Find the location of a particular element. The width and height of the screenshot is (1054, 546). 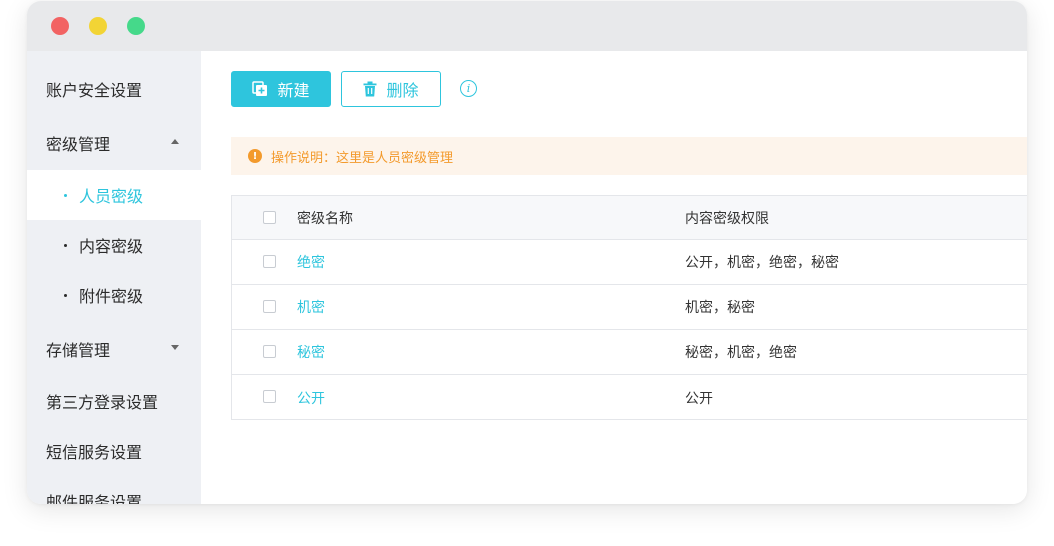

sidebar-subitem-label: 人员密级 is located at coordinates (111, 196).